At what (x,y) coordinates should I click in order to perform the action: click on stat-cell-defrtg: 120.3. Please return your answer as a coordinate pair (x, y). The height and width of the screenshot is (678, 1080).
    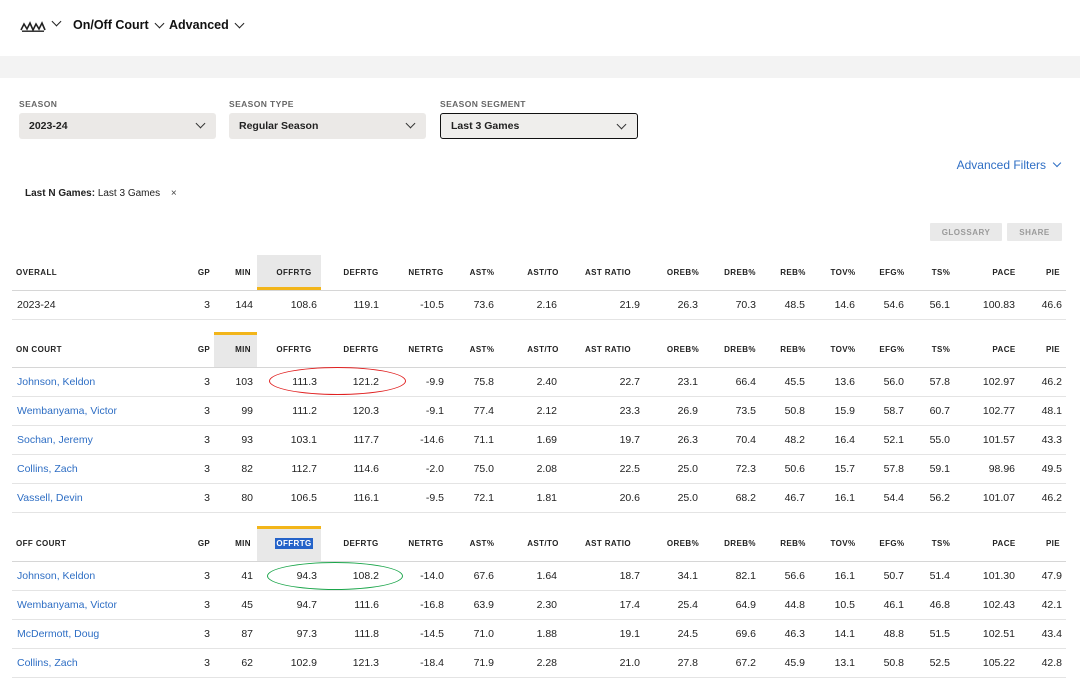
    Looking at the image, I should click on (365, 411).